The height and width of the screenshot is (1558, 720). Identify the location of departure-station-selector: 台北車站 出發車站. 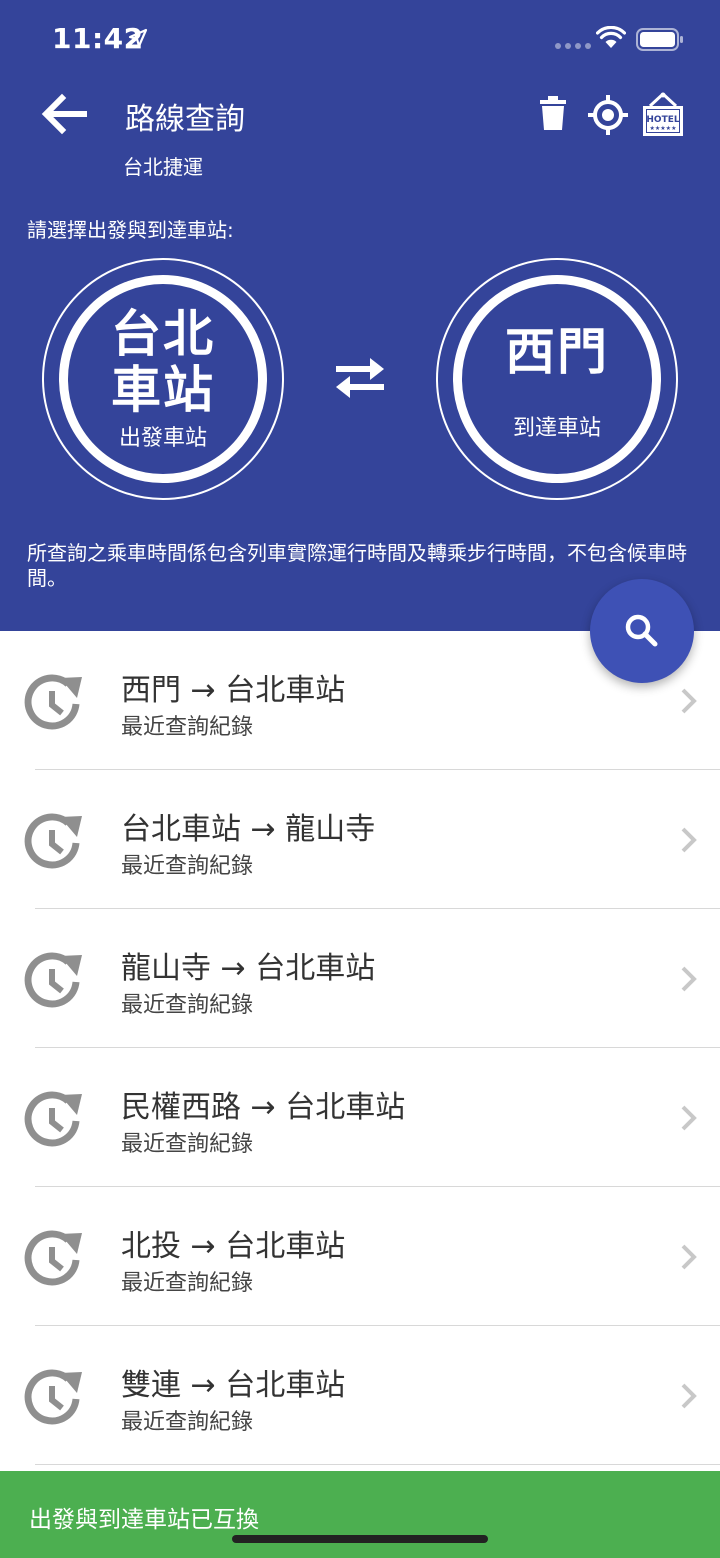
(163, 379).